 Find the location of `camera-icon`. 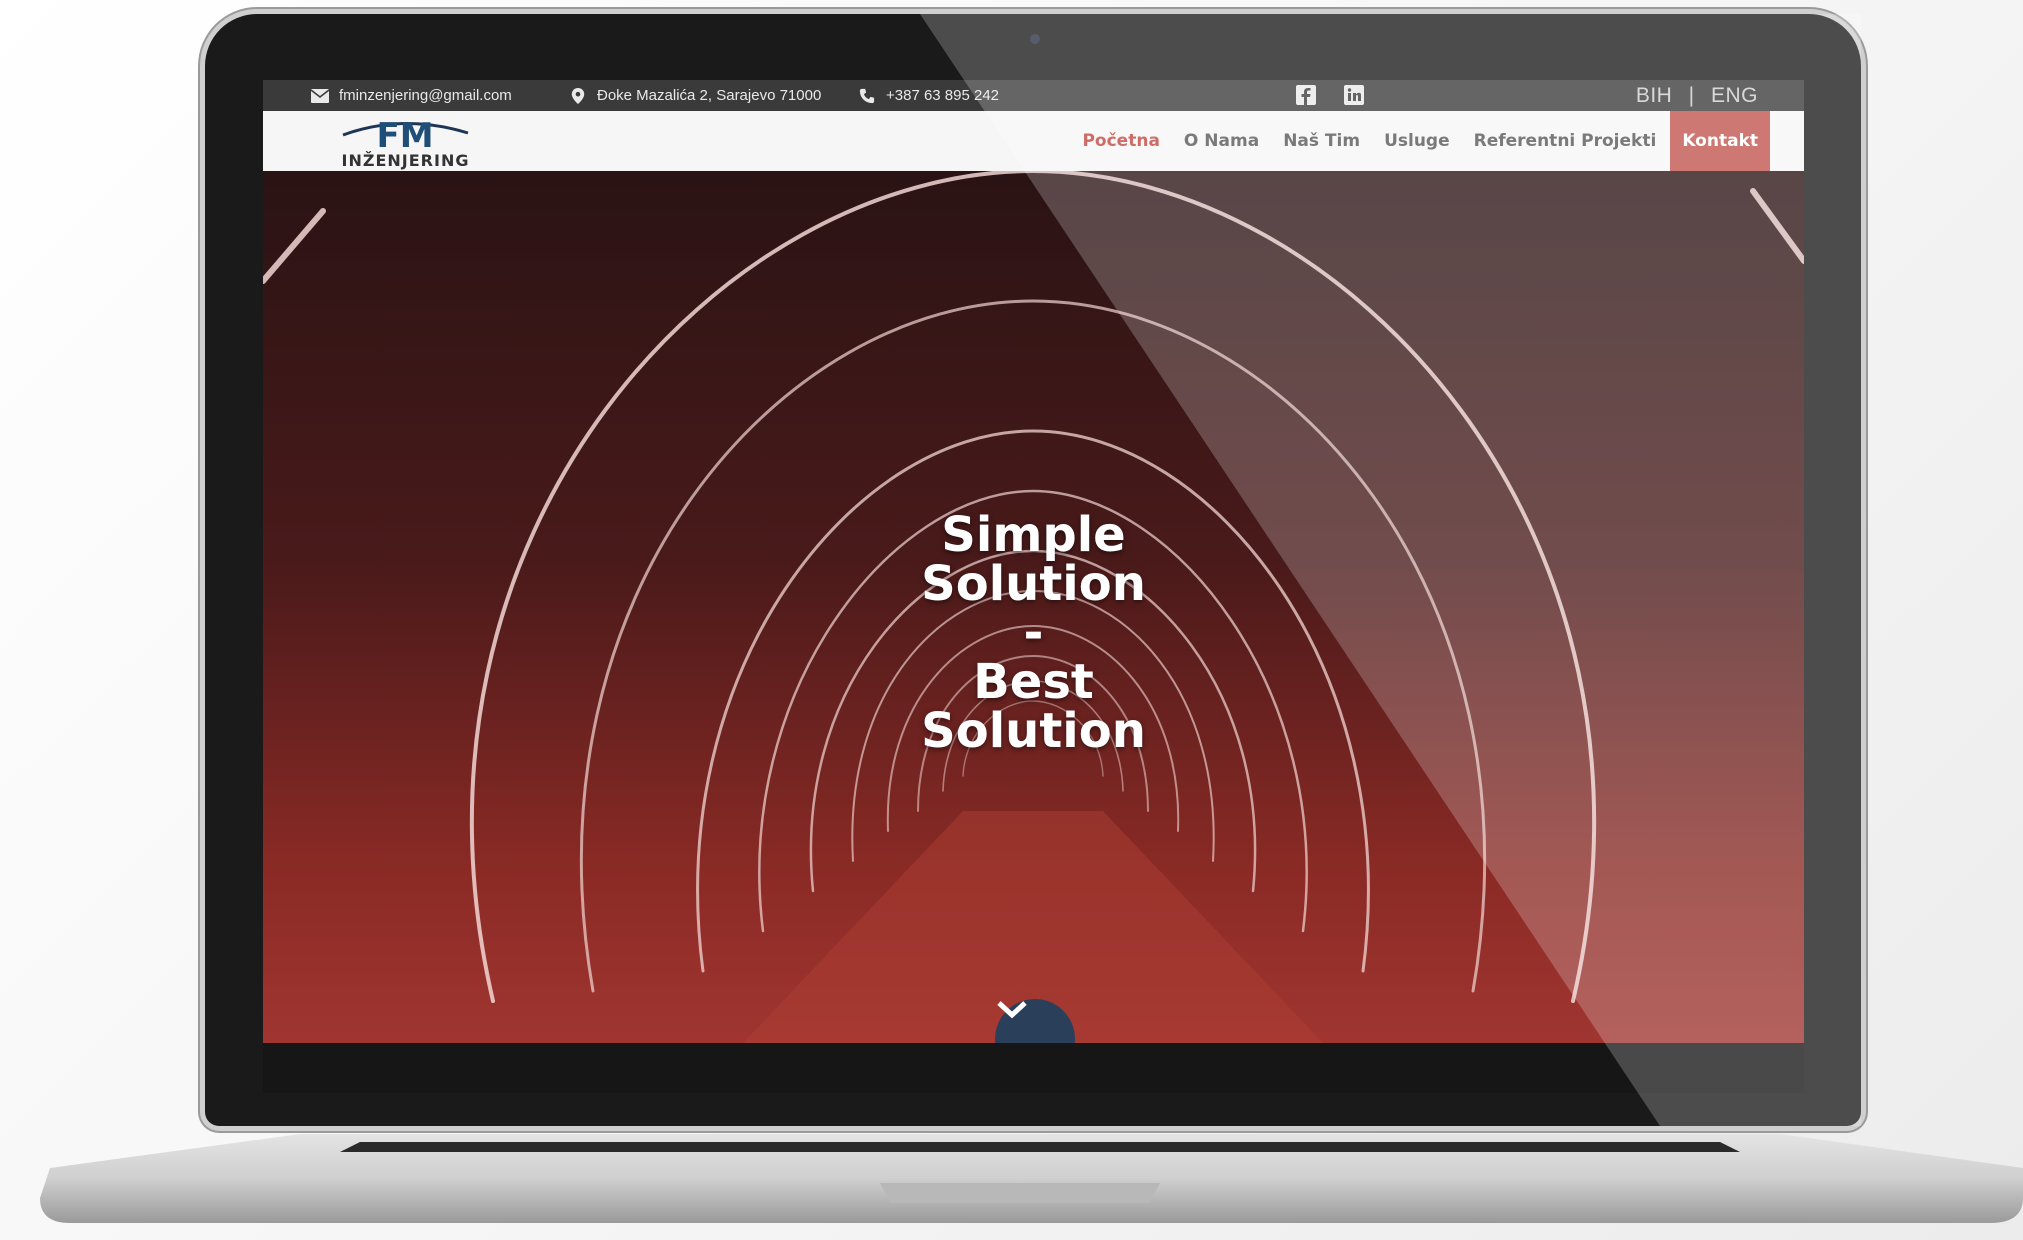

camera-icon is located at coordinates (1035, 39).